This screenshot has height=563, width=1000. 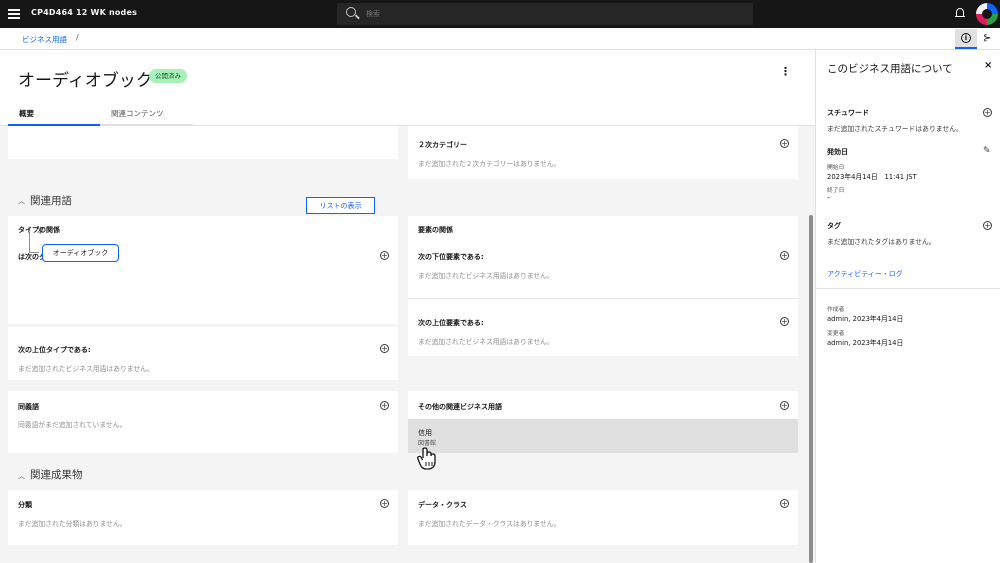 I want to click on edit-icon: ✎, so click(x=987, y=151).